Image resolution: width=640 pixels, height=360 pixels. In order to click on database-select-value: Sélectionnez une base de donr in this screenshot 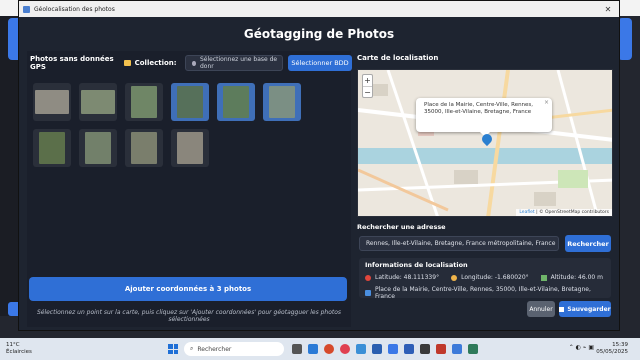, I will do `click(239, 63)`.